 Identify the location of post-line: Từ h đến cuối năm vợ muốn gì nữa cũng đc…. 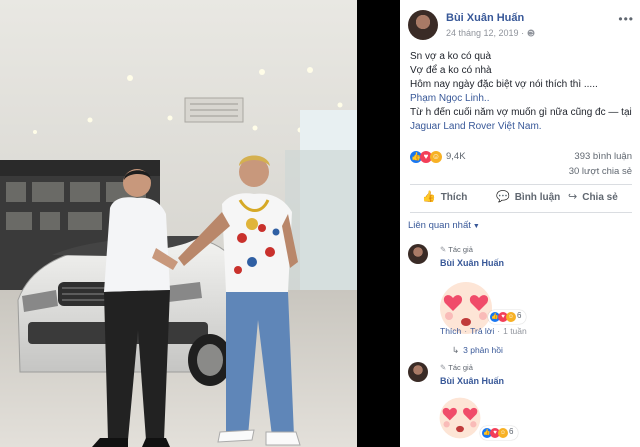
(521, 113).